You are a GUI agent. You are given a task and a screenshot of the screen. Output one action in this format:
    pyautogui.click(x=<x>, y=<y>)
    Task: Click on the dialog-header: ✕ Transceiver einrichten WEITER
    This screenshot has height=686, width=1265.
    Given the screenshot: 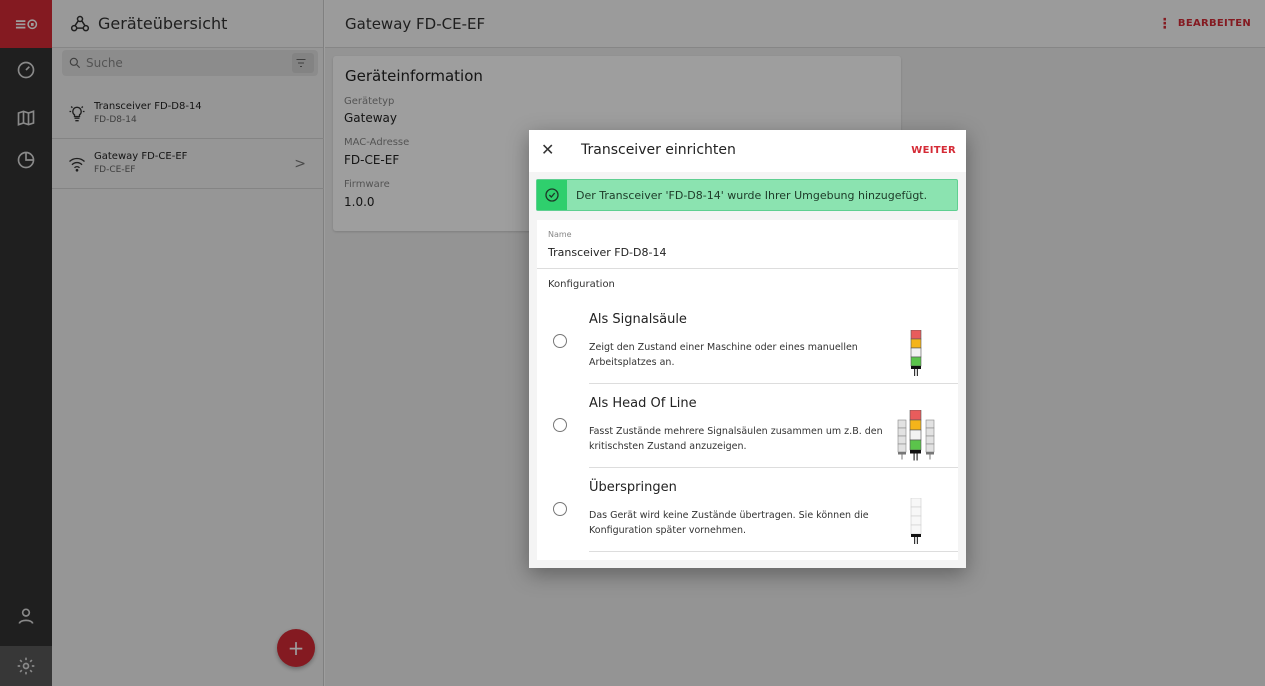 What is the action you would take?
    pyautogui.click(x=747, y=151)
    